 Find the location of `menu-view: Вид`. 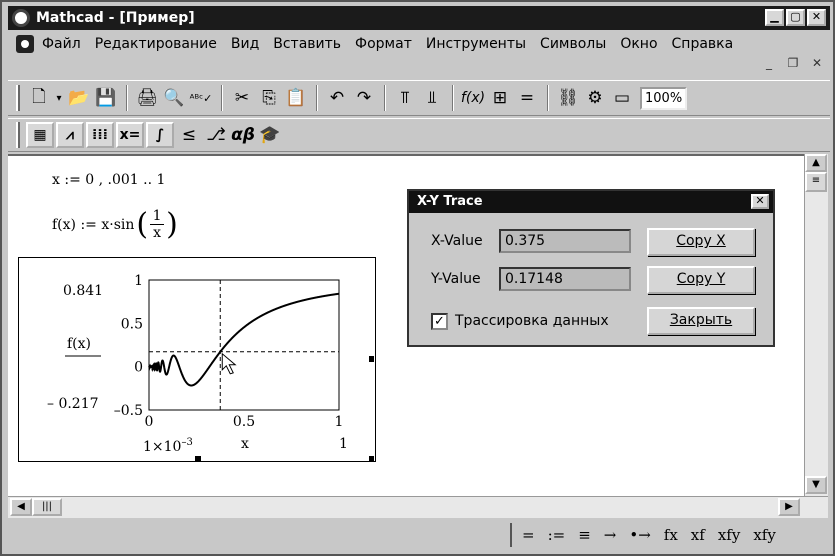

menu-view: Вид is located at coordinates (245, 44).